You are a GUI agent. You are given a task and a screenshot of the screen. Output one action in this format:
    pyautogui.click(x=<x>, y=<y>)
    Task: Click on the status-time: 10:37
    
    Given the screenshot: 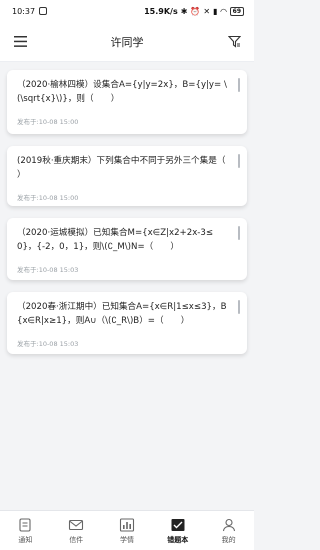 What is the action you would take?
    pyautogui.click(x=24, y=11)
    